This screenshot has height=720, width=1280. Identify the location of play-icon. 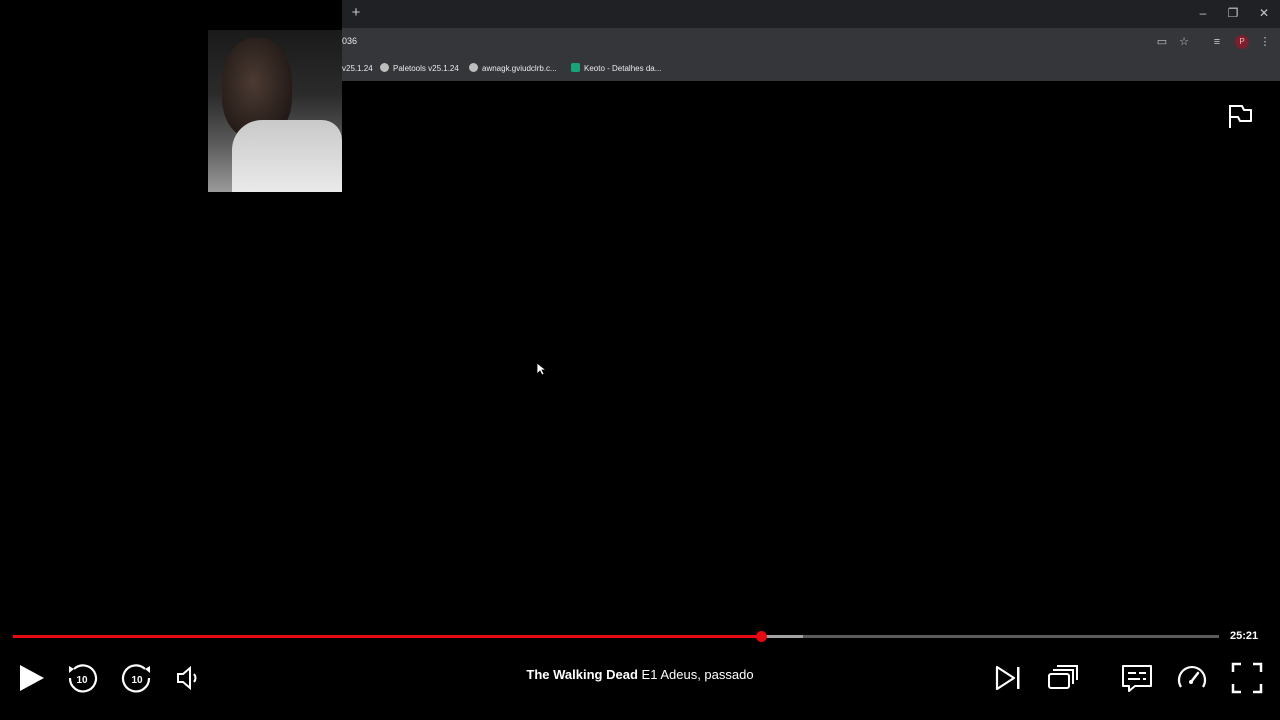
(31, 678).